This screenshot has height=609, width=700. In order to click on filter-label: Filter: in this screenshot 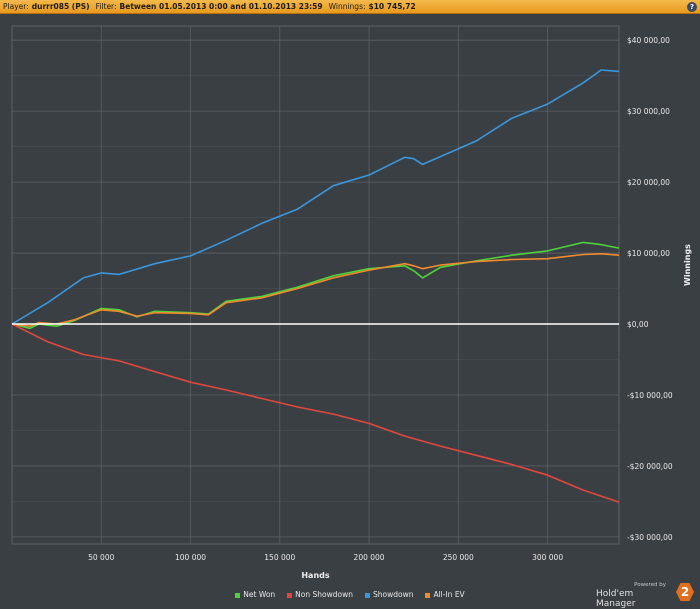, I will do `click(106, 6)`.